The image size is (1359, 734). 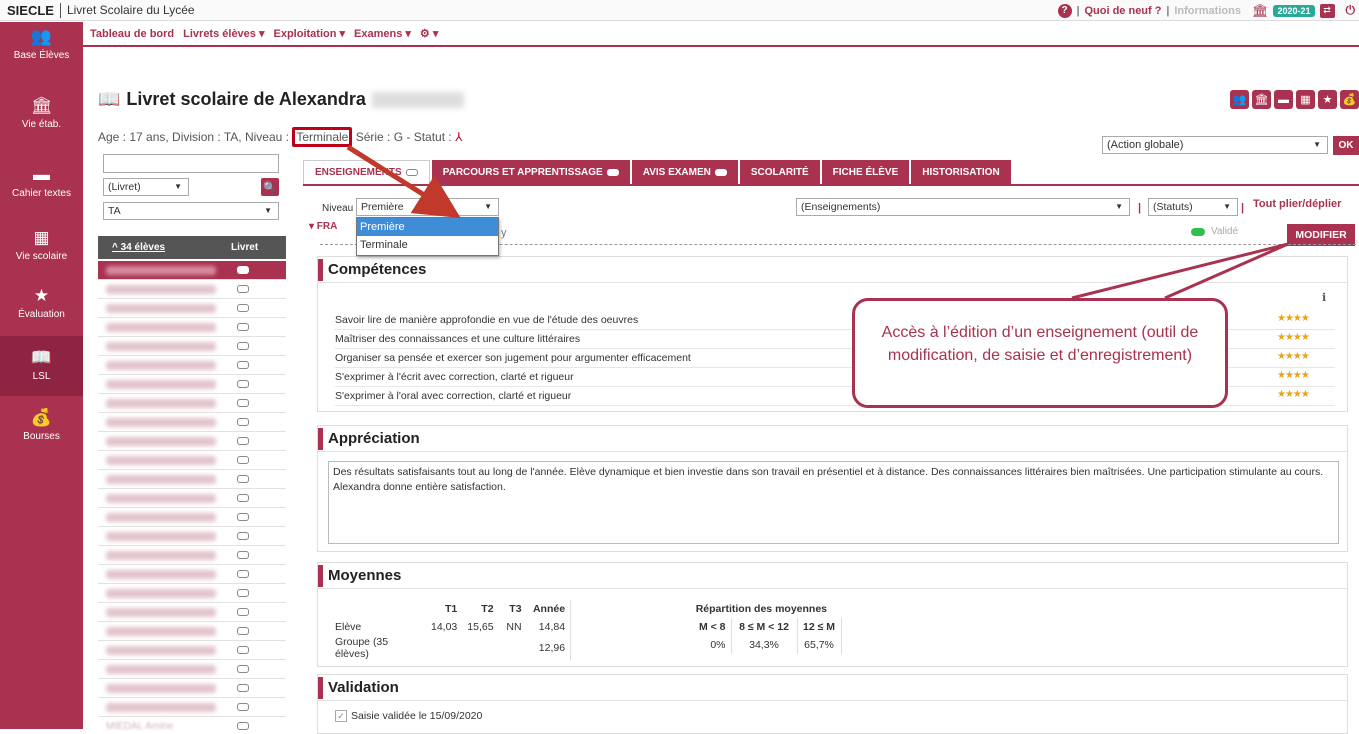 What do you see at coordinates (41, 52) in the screenshot?
I see `sidebar-item-base-eleves: 👥 Base Élèves` at bounding box center [41, 52].